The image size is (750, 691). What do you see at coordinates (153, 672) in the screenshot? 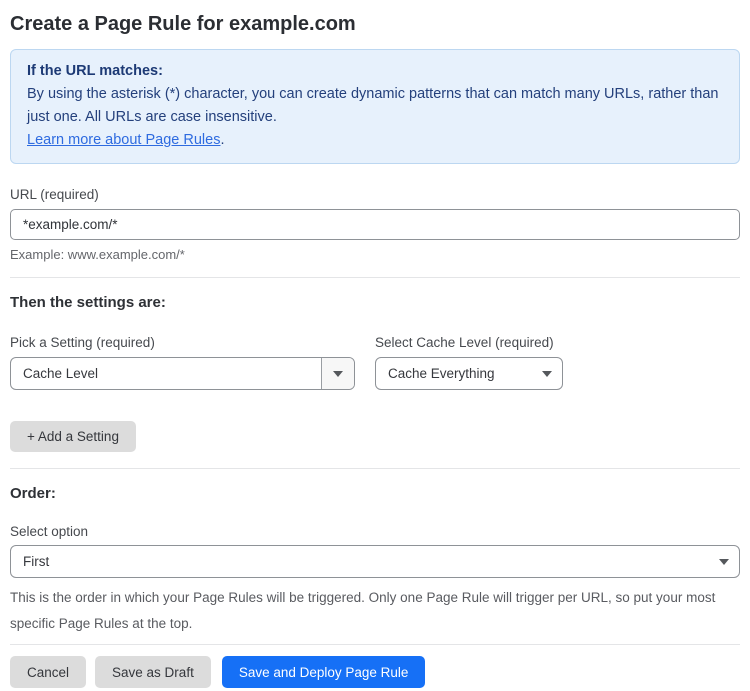
I see `save-as-draft-button: Save as Draft` at bounding box center [153, 672].